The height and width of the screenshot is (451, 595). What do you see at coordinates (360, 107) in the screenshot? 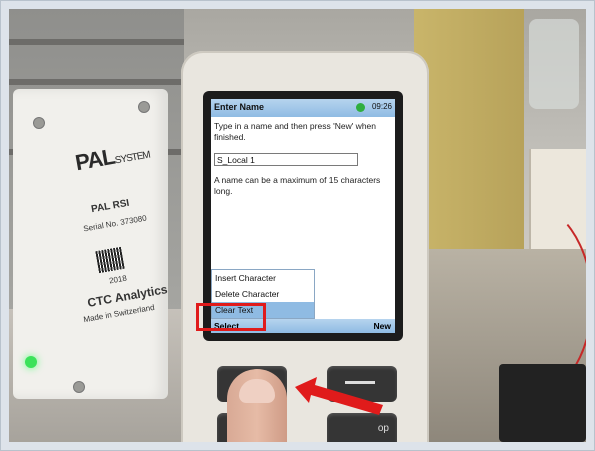
I see `status-icon` at bounding box center [360, 107].